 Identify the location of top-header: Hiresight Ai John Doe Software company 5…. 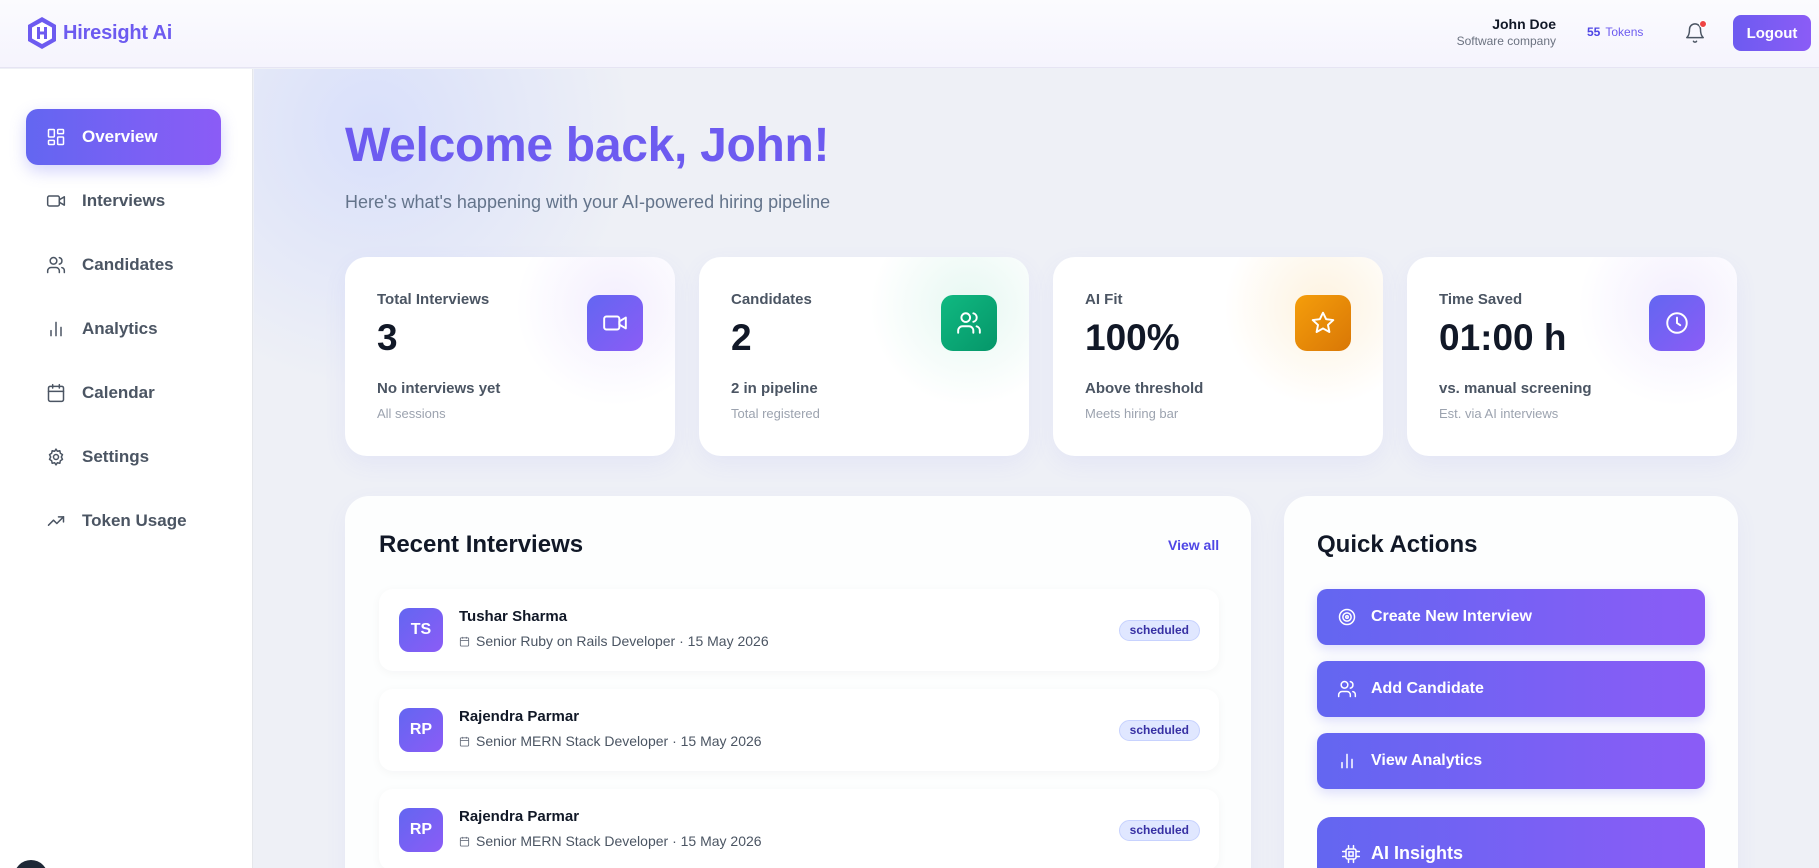
(909, 34).